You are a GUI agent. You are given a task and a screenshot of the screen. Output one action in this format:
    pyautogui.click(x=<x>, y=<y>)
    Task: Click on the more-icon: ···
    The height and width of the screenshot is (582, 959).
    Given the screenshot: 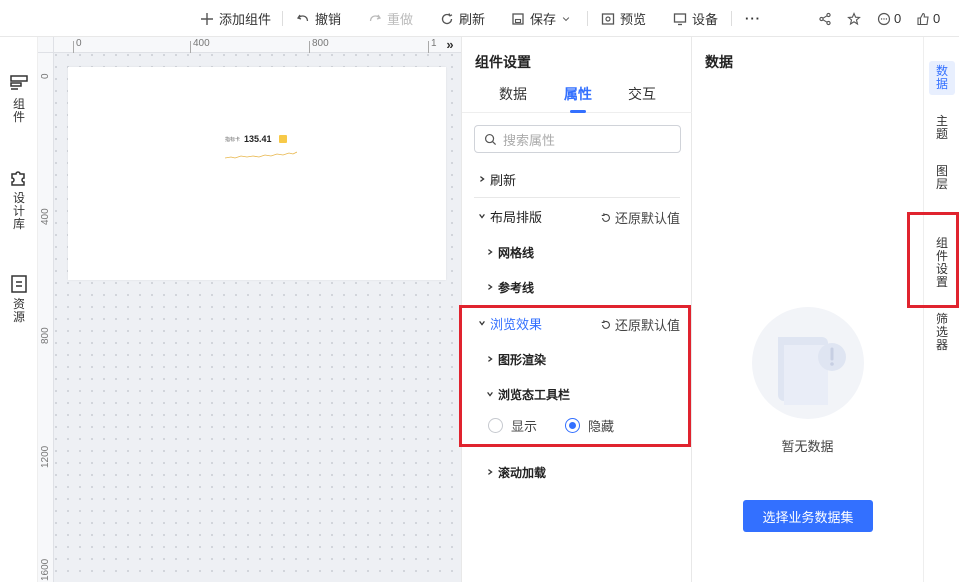 What is the action you would take?
    pyautogui.click(x=753, y=18)
    